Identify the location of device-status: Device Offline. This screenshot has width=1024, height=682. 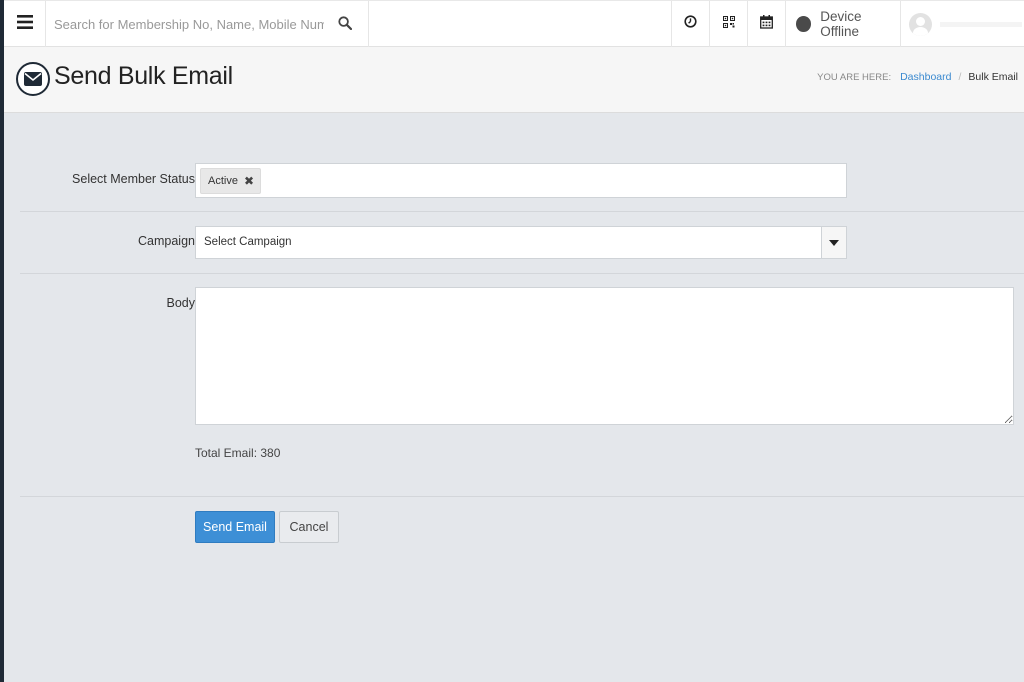
(842, 24).